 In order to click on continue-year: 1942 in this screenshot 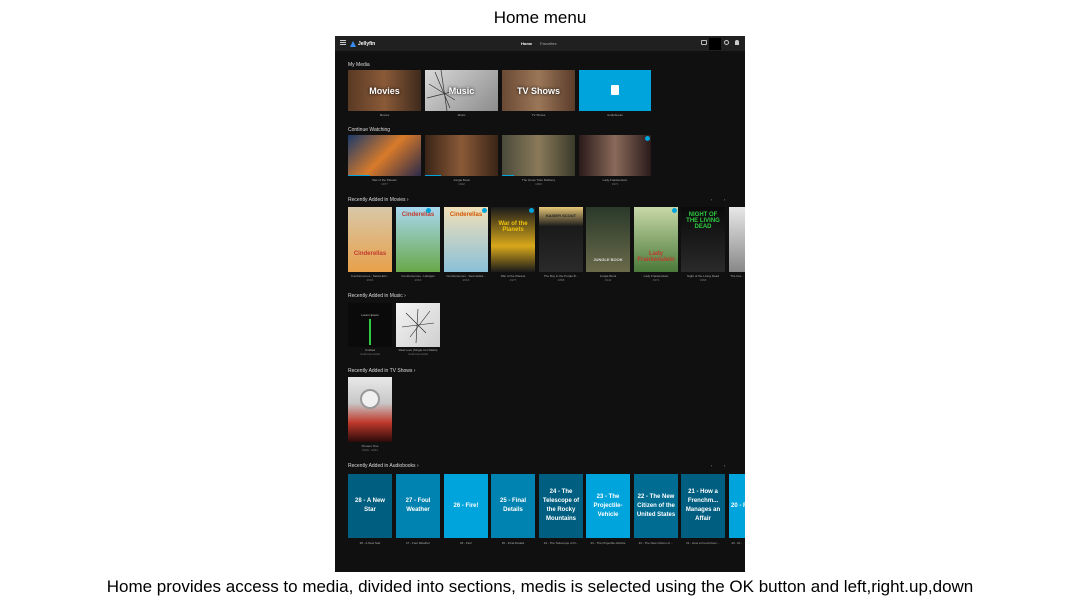, I will do `click(461, 184)`.